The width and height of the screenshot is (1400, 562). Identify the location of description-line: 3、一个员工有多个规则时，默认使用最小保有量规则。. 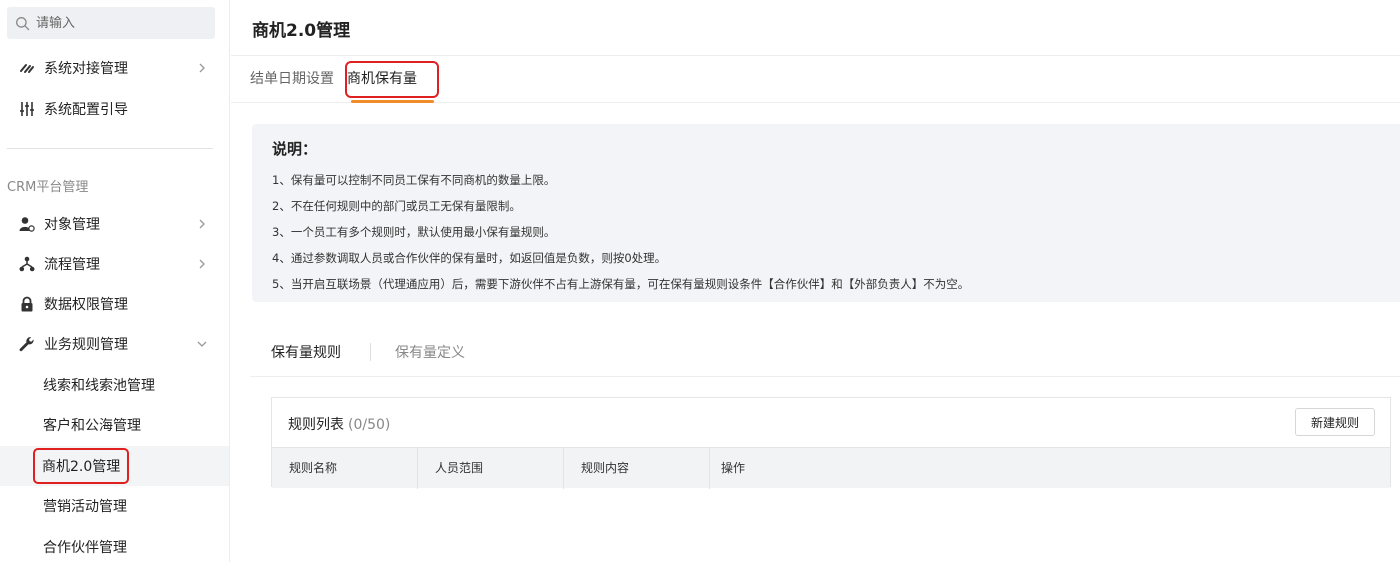
(414, 232).